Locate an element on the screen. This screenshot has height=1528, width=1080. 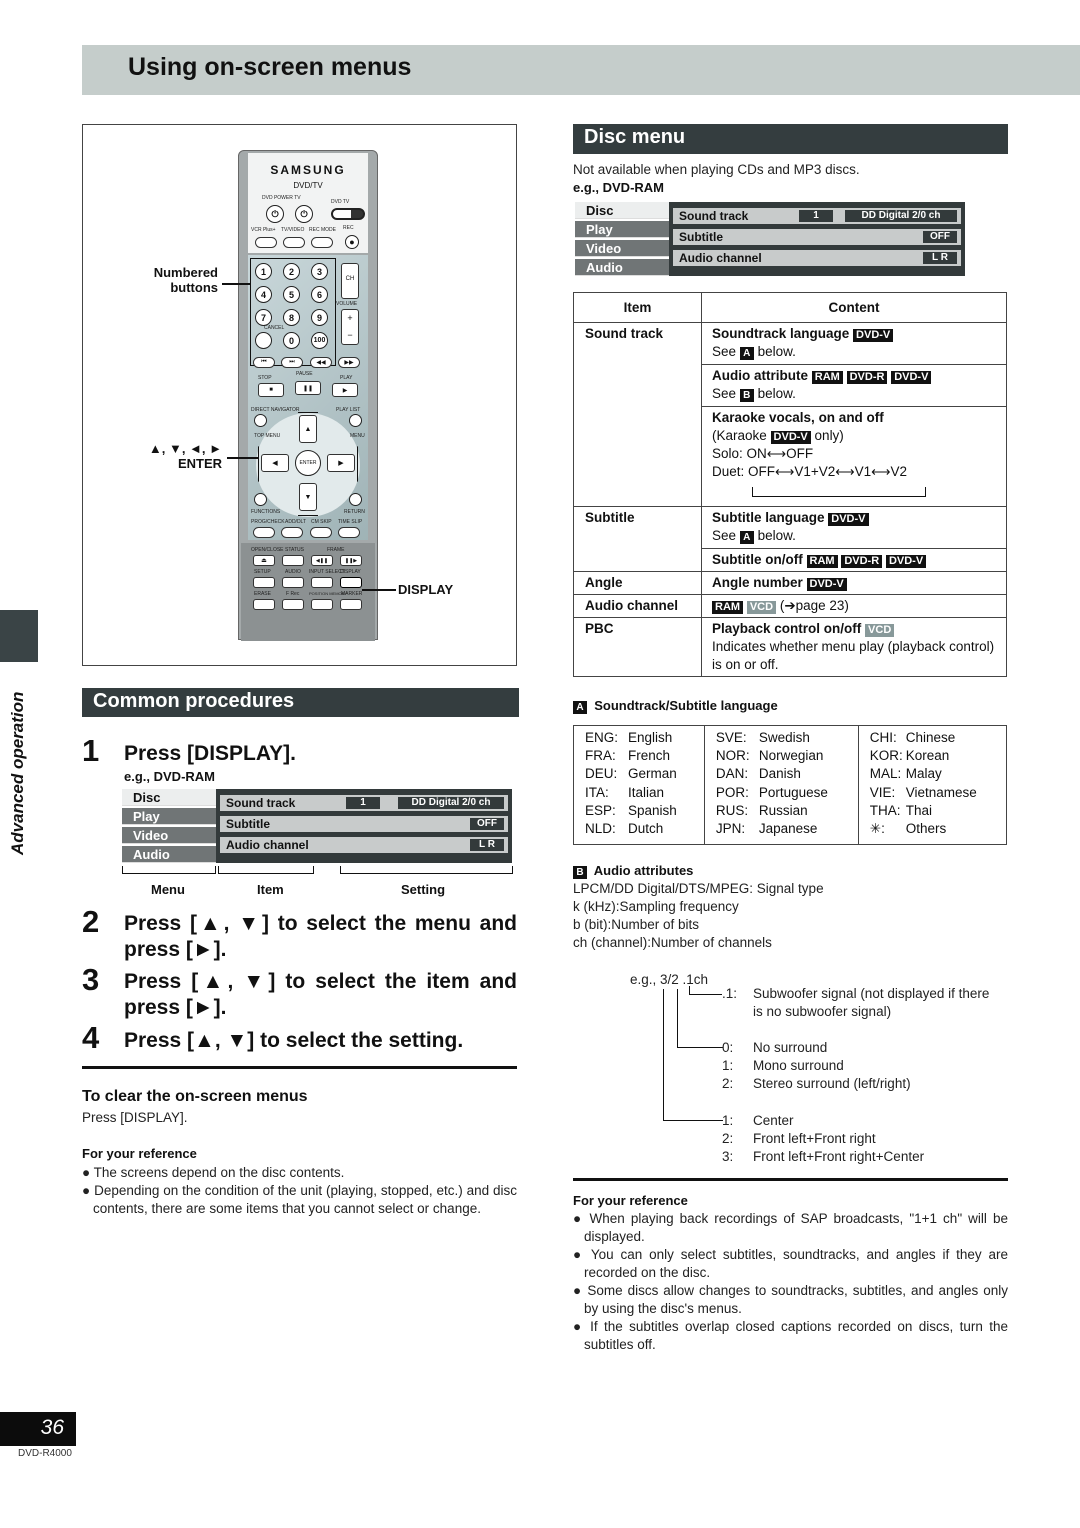
language-name: German is located at coordinates (652, 774).